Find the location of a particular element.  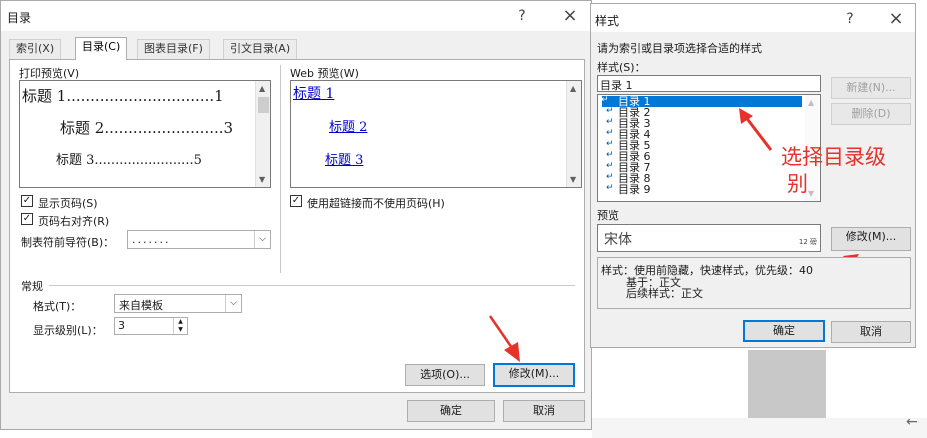

general-divider is located at coordinates (312, 285).